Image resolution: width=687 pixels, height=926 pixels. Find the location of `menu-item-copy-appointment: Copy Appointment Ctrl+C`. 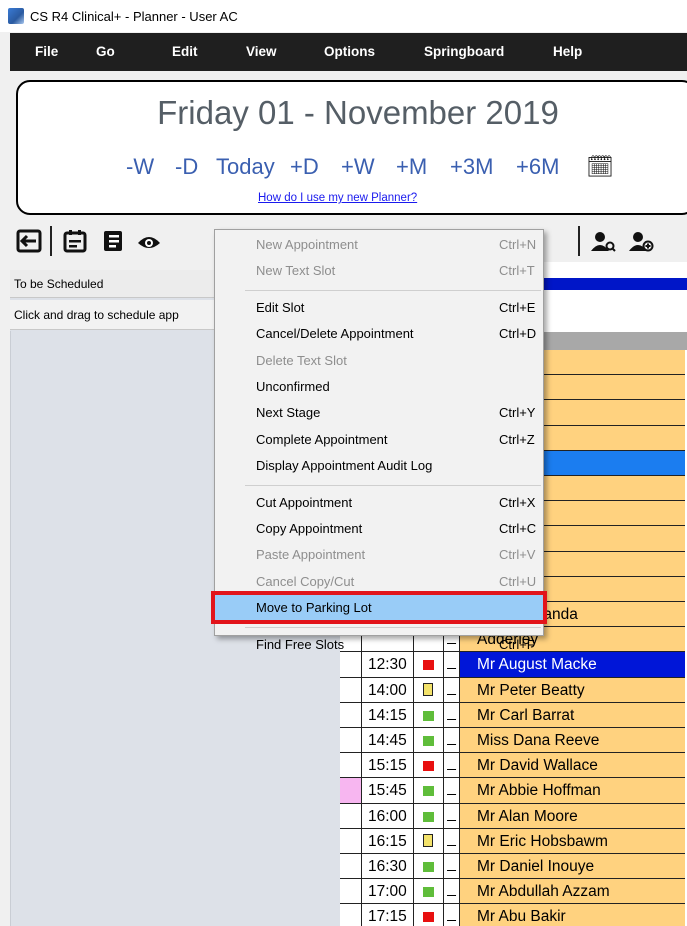

menu-item-copy-appointment: Copy Appointment Ctrl+C is located at coordinates (379, 529).